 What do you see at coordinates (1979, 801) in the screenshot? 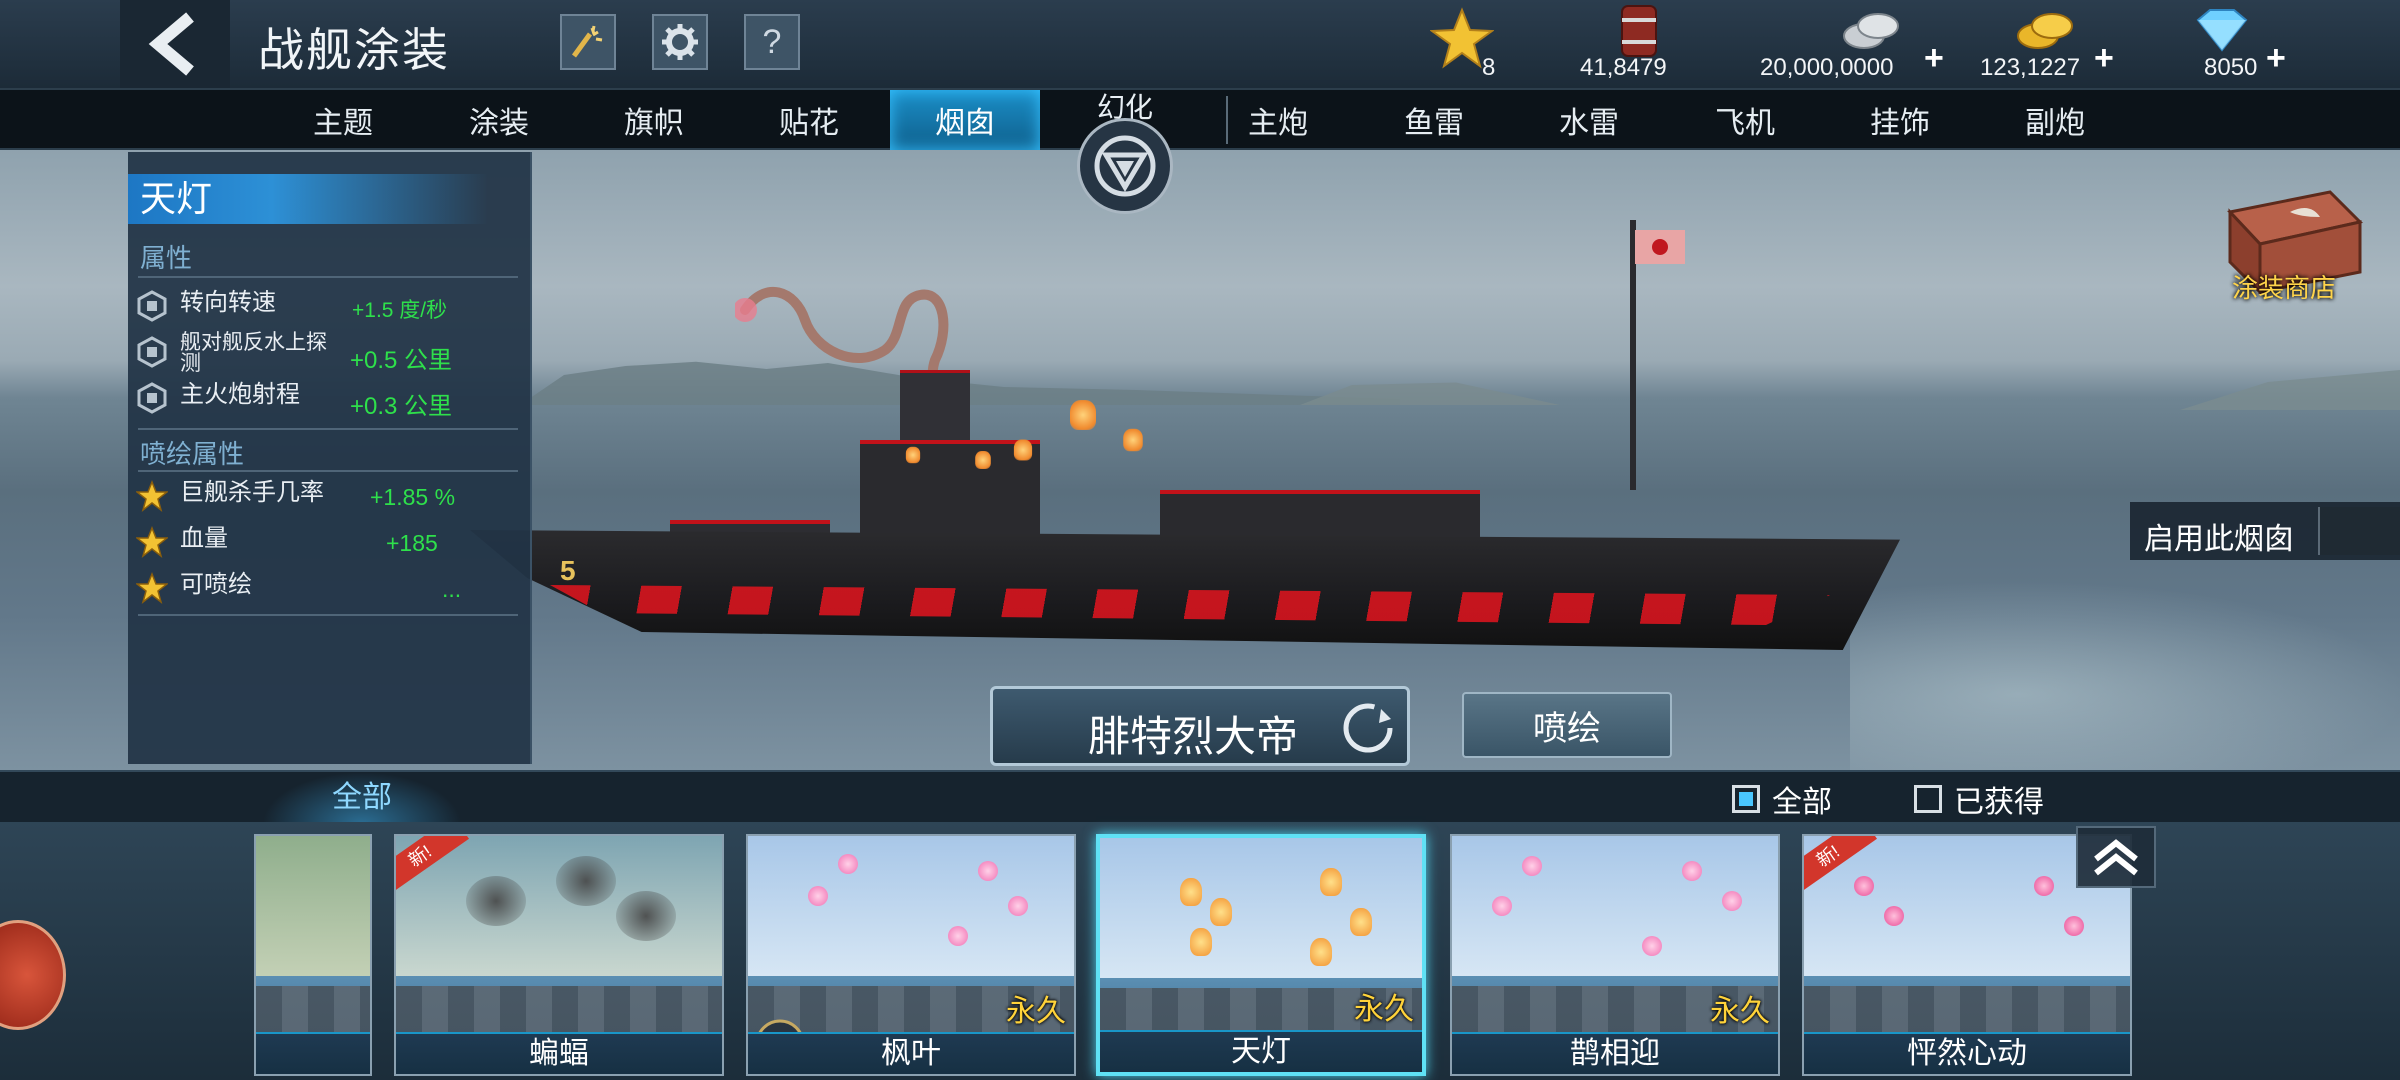
I see `filter-obtained-checkbox: 已获得` at bounding box center [1979, 801].